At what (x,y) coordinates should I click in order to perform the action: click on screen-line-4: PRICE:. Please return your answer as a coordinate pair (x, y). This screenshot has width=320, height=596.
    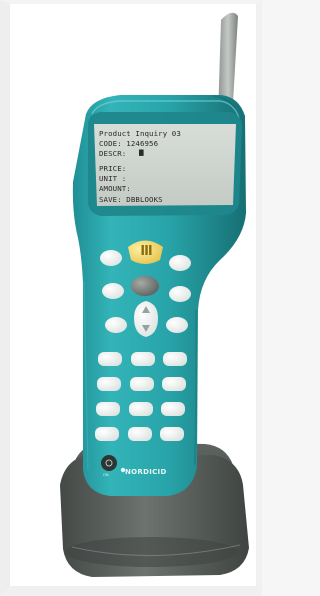
    Looking at the image, I should click on (112, 168).